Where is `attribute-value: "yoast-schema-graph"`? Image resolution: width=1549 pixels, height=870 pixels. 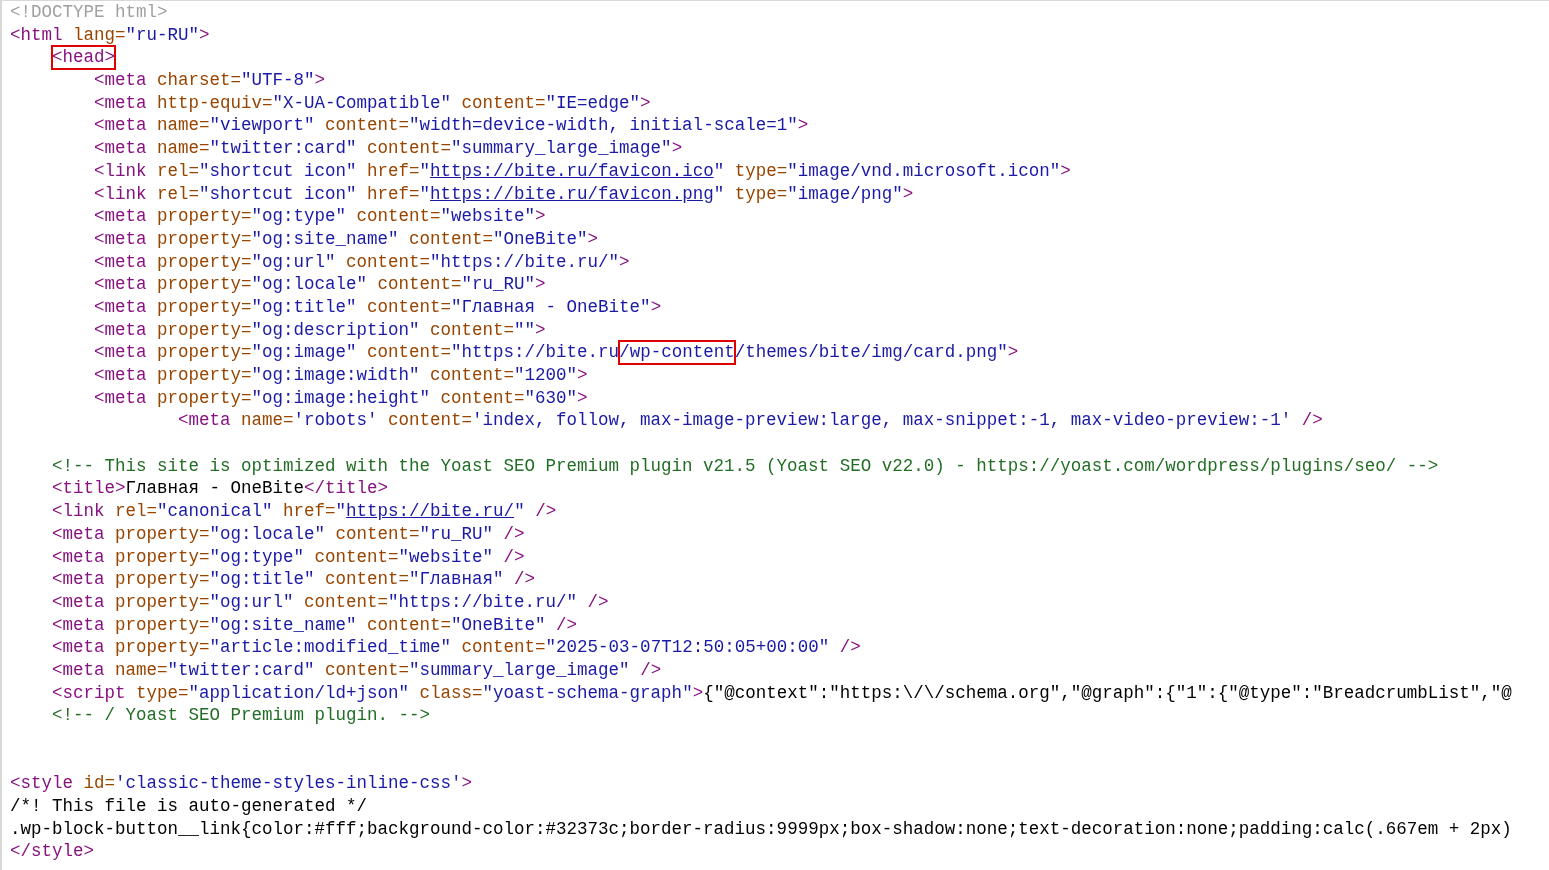
attribute-value: "yoast-schema-graph" is located at coordinates (587, 693).